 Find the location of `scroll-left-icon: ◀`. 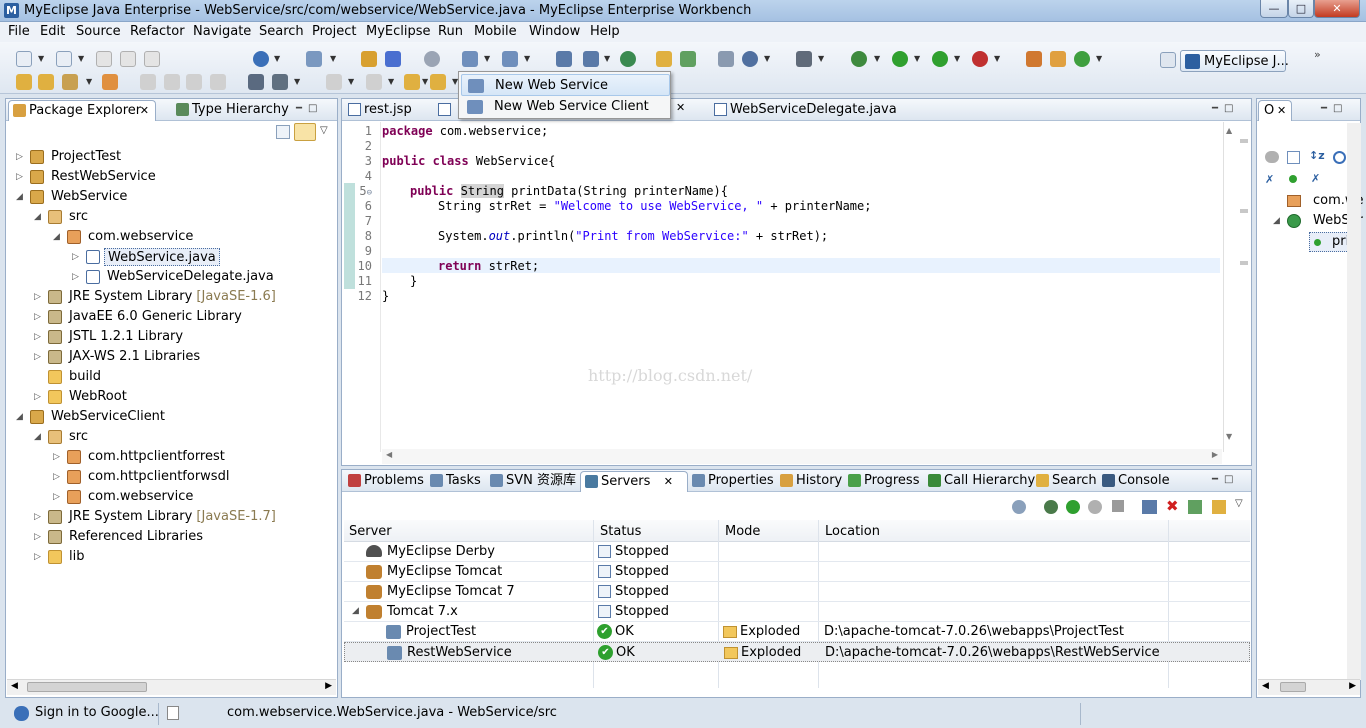

scroll-left-icon: ◀ is located at coordinates (14, 686).